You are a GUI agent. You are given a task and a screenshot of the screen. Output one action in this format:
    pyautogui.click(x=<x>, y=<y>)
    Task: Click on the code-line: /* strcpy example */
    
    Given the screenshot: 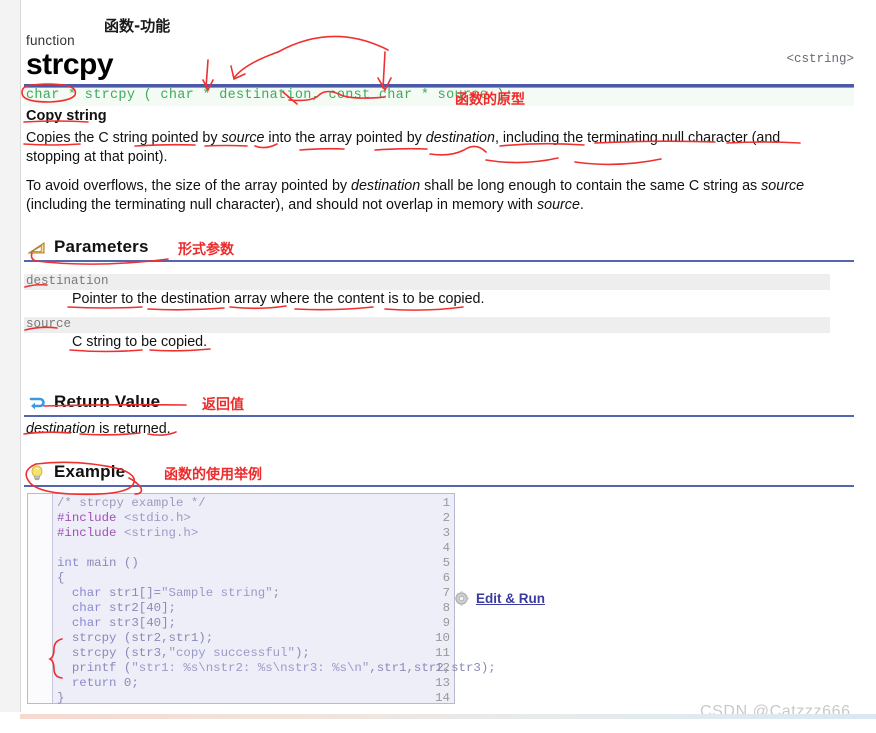 What is the action you would take?
    pyautogui.click(x=131, y=503)
    